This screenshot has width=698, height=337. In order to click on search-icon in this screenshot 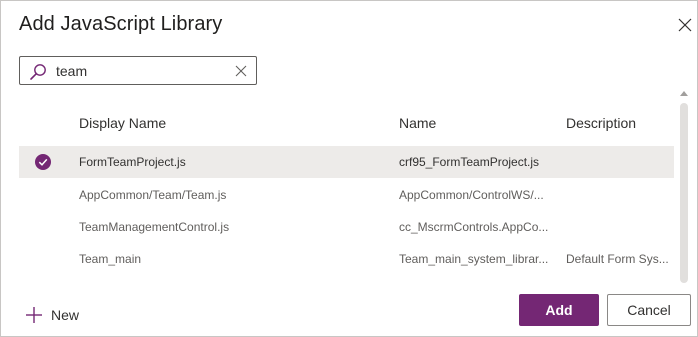, I will do `click(38, 72)`.